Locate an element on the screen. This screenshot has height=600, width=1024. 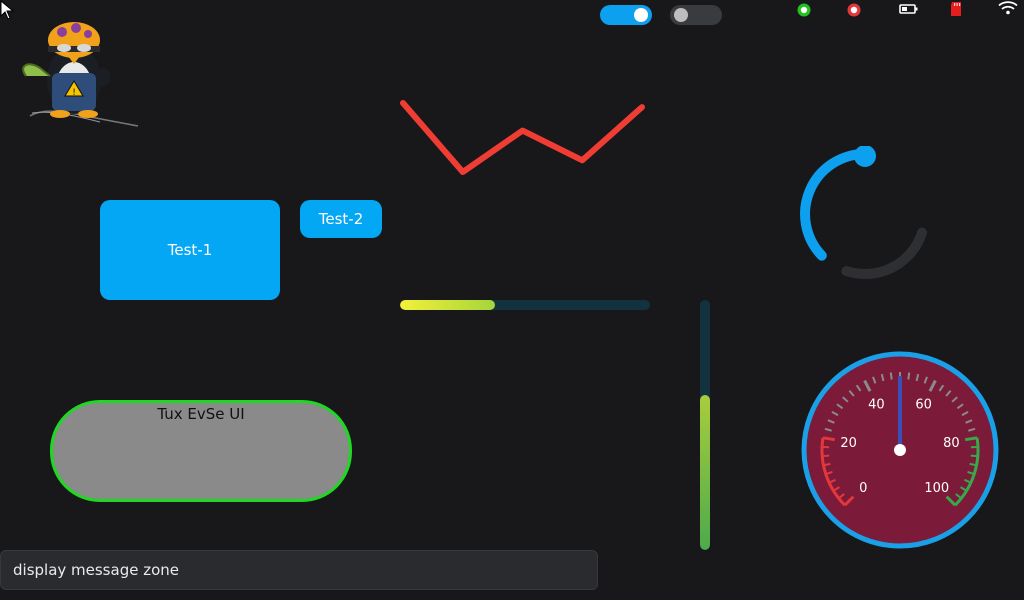
test-2-button: Test-2 is located at coordinates (341, 219).